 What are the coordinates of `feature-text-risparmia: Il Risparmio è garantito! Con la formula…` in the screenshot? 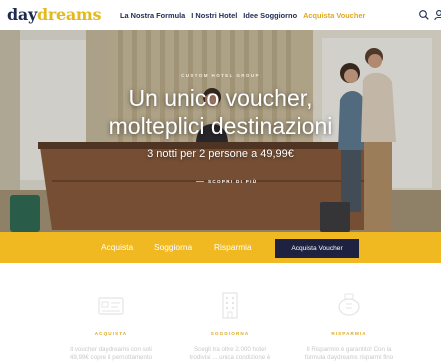 It's located at (349, 353).